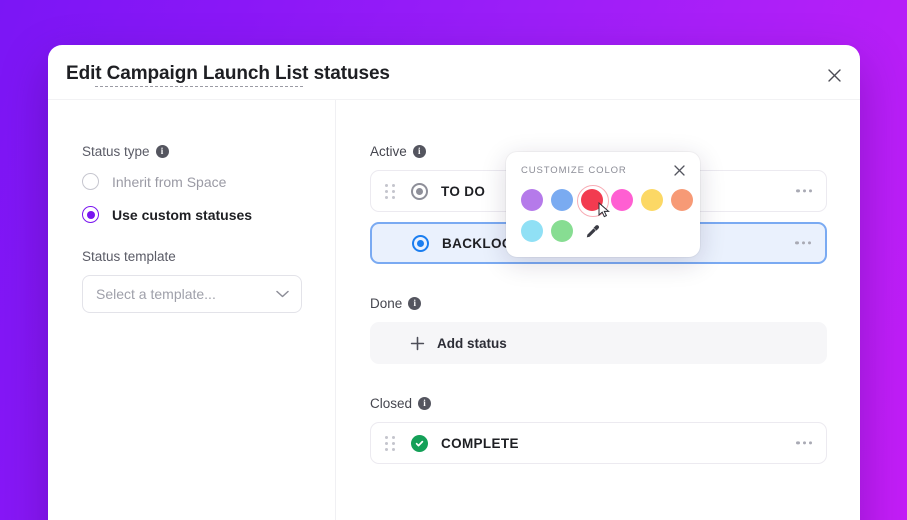  I want to click on group-label-done: Done i, so click(598, 303).